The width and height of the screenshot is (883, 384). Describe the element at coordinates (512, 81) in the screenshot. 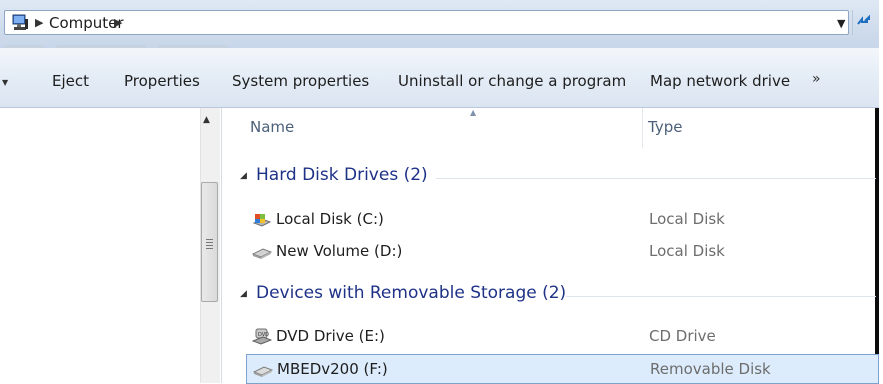

I see `uninstall-program-button: Uninstall or change a program` at that location.